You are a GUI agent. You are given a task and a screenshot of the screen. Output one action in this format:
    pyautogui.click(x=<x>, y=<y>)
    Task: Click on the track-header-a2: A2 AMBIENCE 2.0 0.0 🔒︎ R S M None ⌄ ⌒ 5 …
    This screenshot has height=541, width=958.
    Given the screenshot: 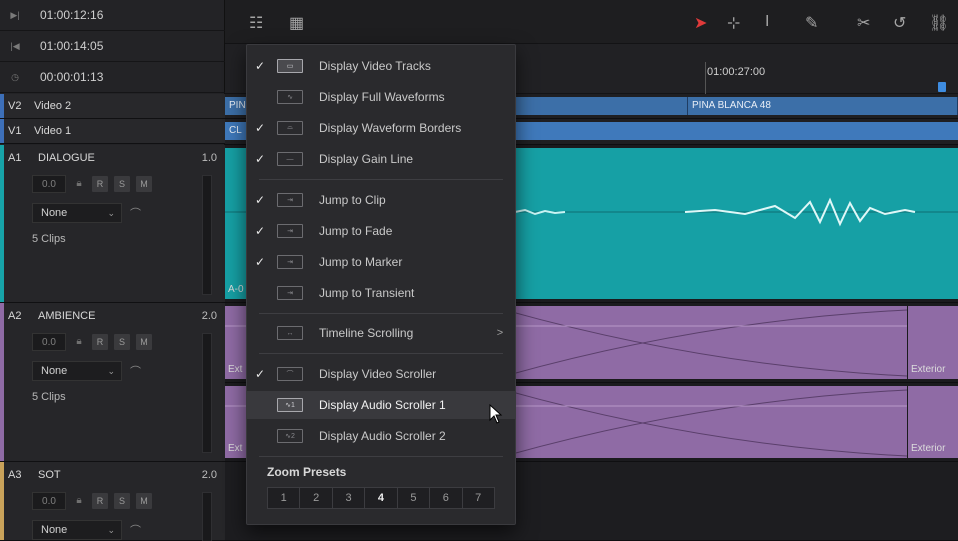 What is the action you would take?
    pyautogui.click(x=112, y=382)
    